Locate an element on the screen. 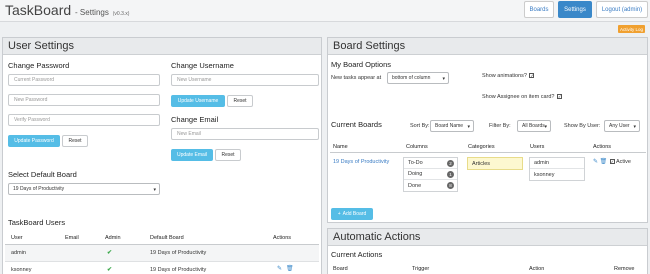  filter-by-label: Filter By: is located at coordinates (500, 126).